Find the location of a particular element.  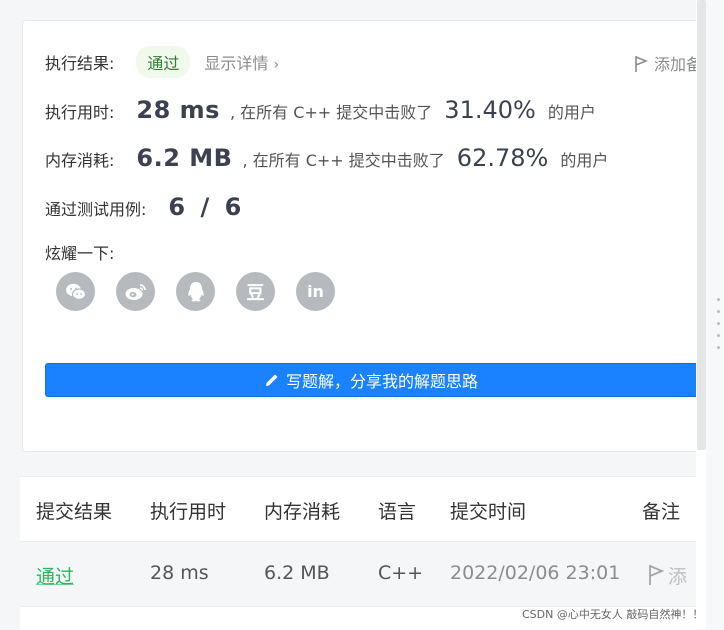

side-panel-edge is located at coordinates (715, 314).